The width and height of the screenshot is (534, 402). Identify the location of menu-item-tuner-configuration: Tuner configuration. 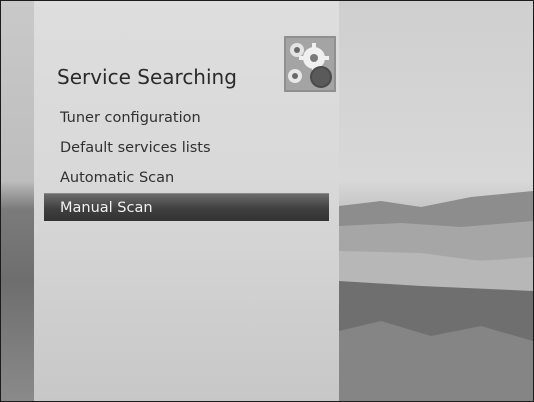
(186, 118).